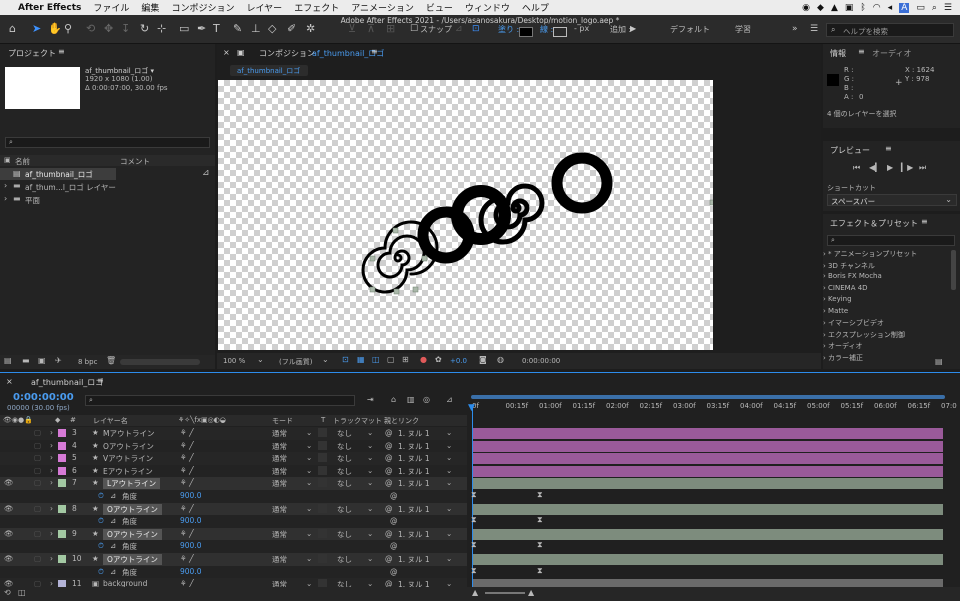  Describe the element at coordinates (890, 167) in the screenshot. I see `play-icon: ▶` at that location.